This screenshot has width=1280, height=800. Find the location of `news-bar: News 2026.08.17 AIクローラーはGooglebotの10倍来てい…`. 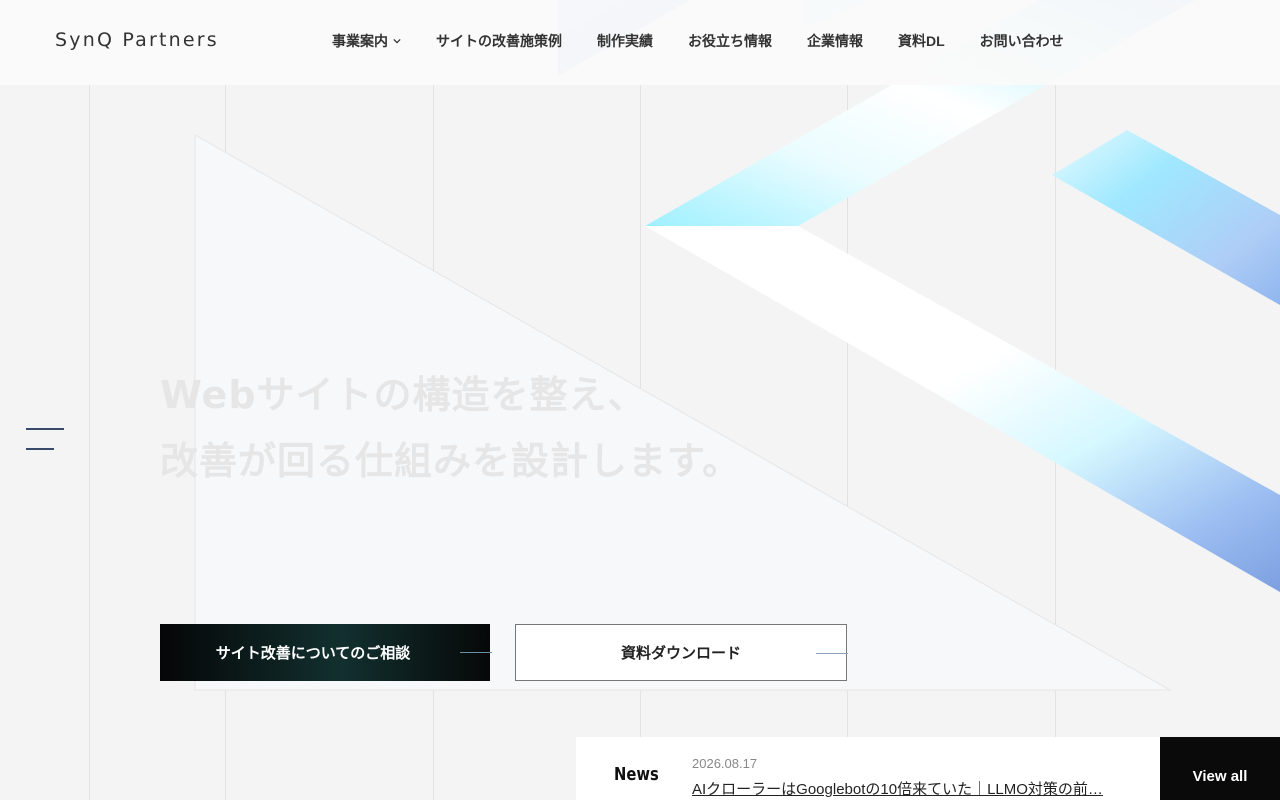

news-bar: News 2026.08.17 AIクローラーはGooglebotの10倍来てい… is located at coordinates (868, 768).